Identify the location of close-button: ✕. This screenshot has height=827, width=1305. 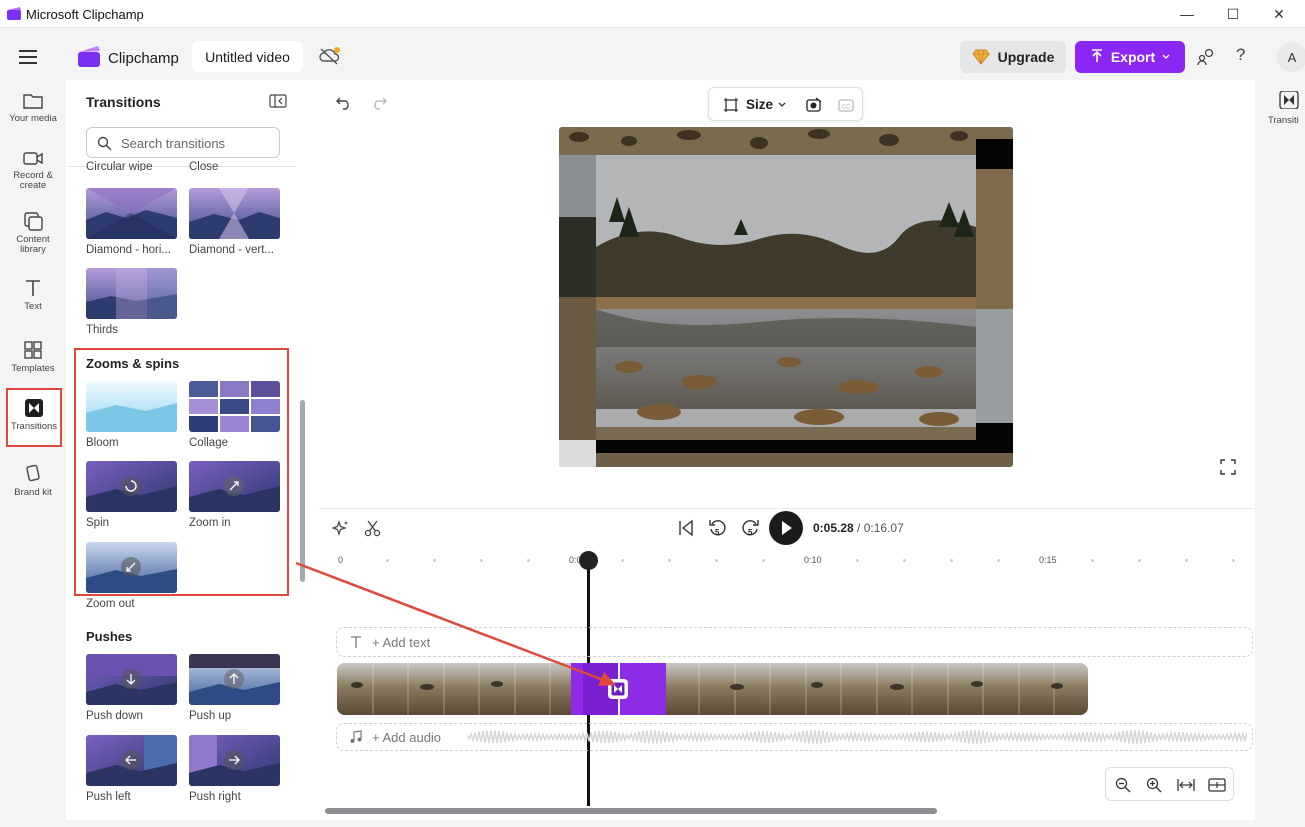
(1279, 14).